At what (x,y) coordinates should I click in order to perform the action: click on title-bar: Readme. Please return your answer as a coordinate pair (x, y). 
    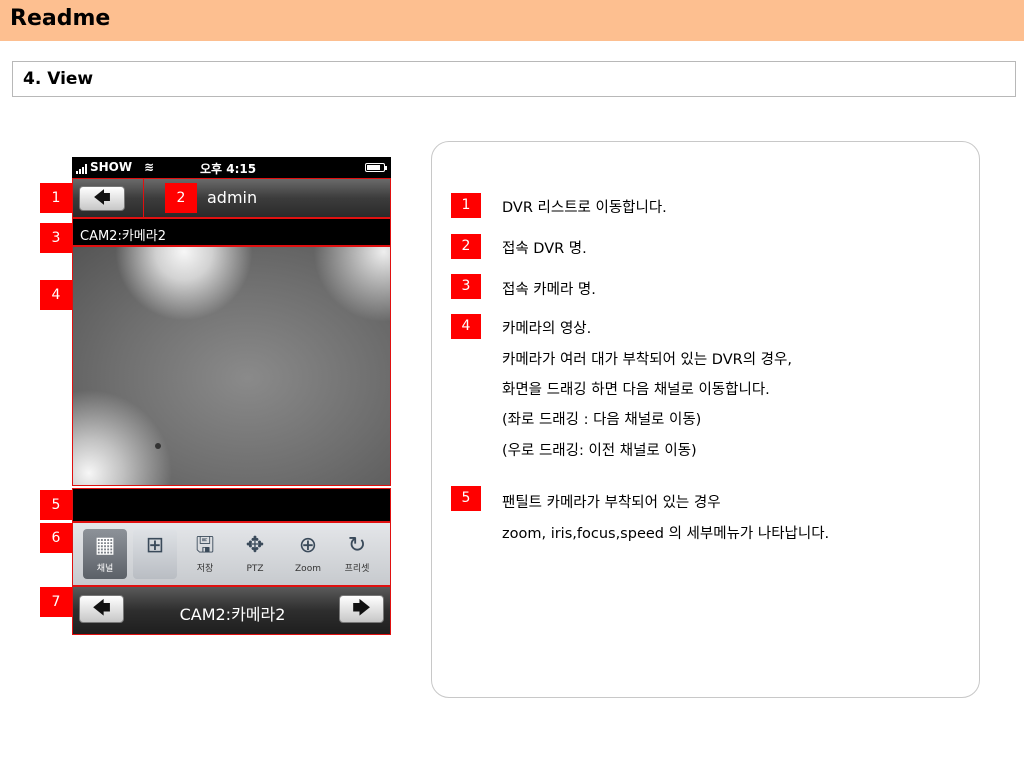
    Looking at the image, I should click on (512, 20).